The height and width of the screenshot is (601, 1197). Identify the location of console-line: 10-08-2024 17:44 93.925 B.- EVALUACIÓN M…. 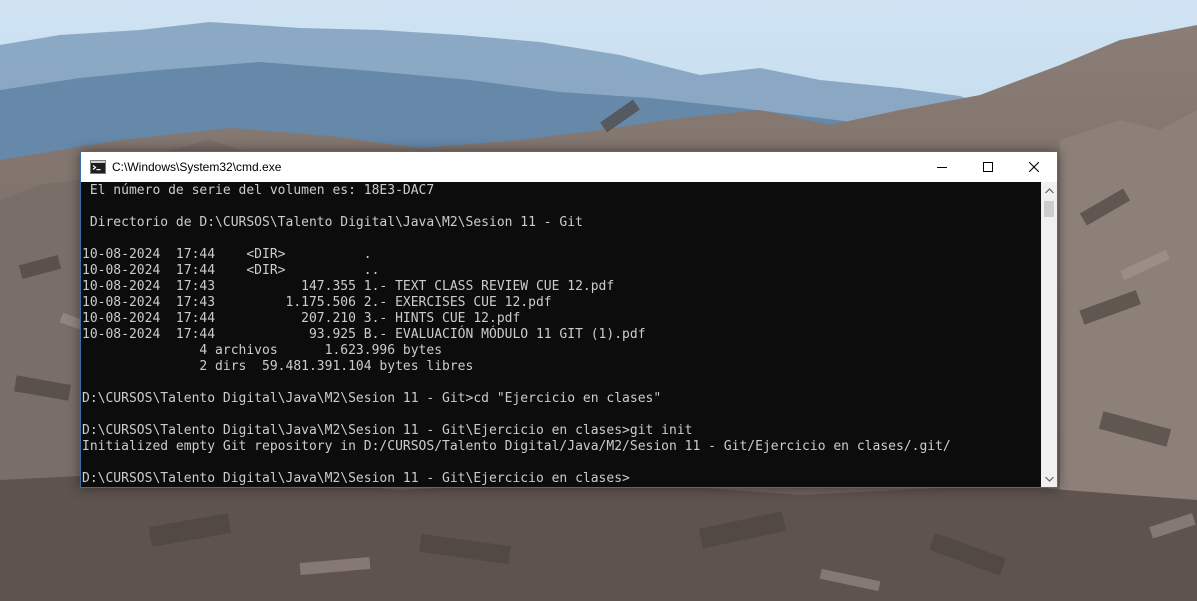
(364, 334).